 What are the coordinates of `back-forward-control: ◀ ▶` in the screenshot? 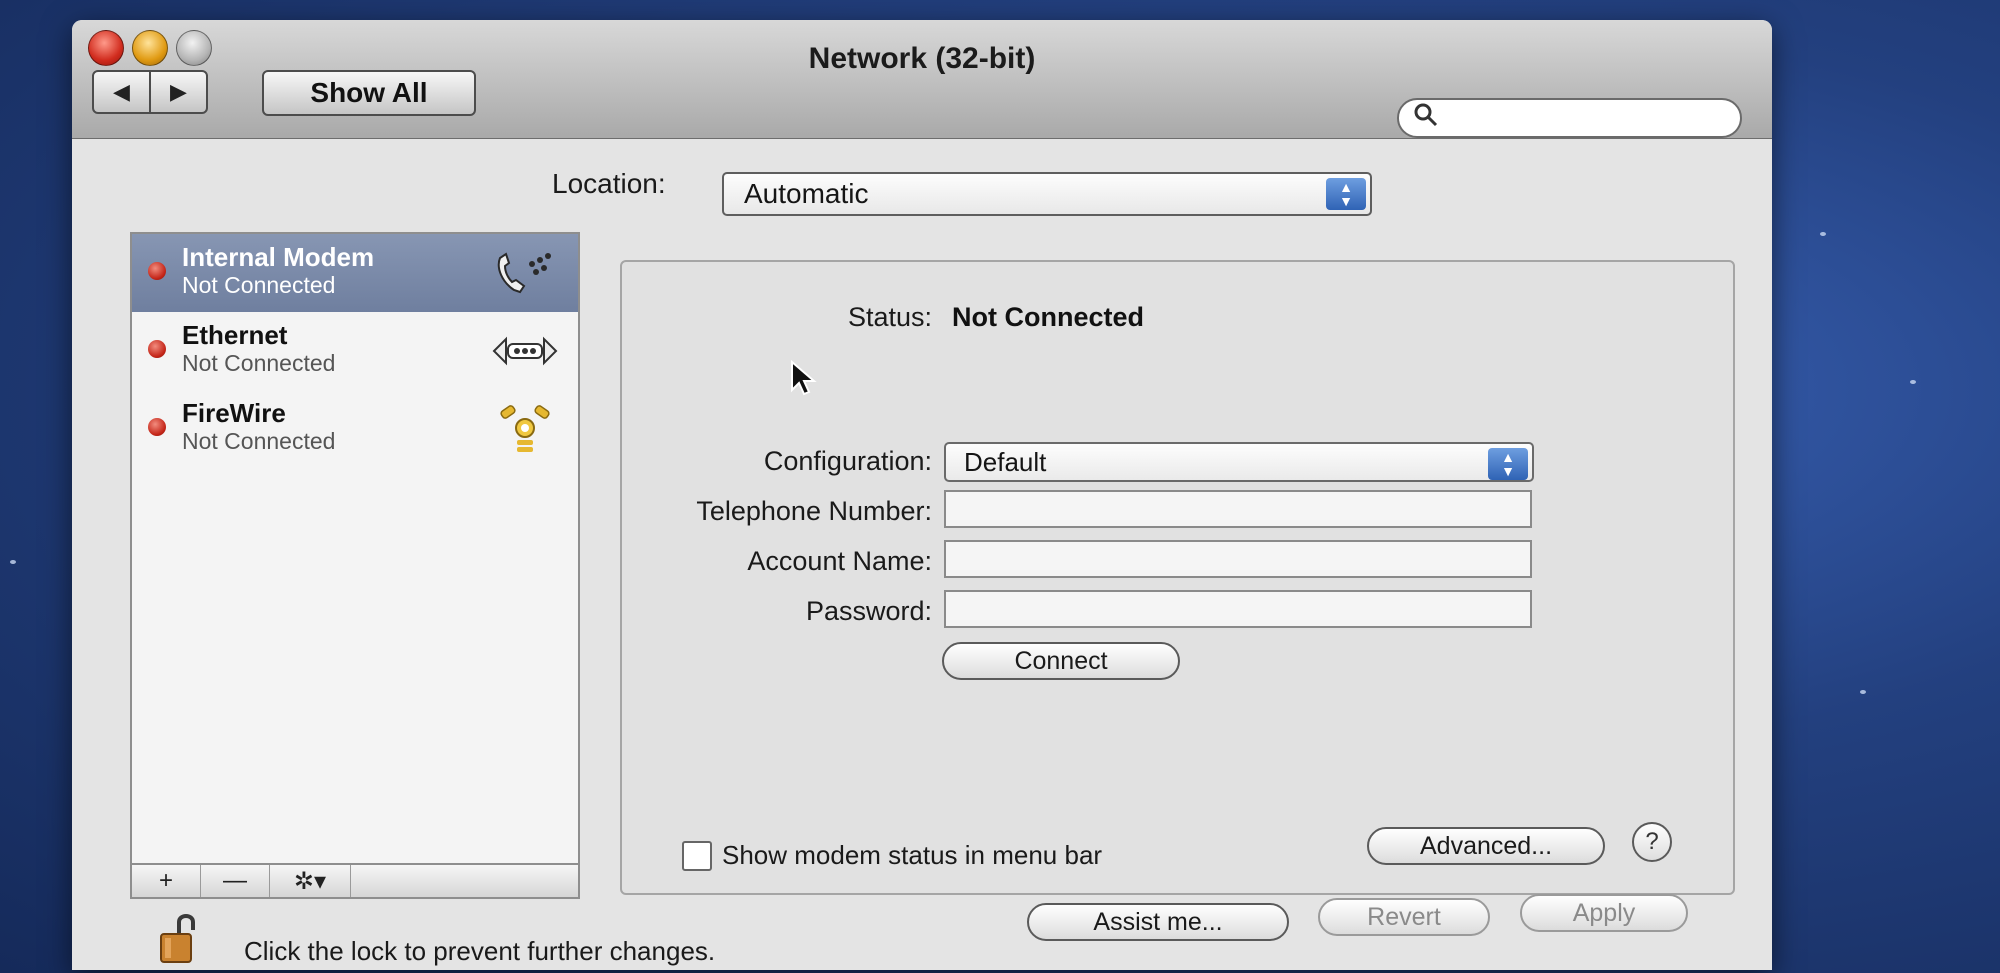 It's located at (150, 92).